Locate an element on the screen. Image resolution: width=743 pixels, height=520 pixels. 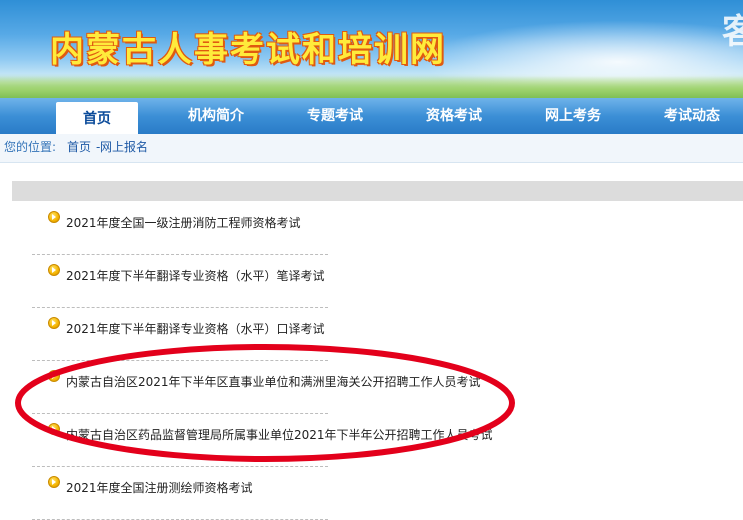
list-item: 内蒙古自治区药品监督管理局所属事业单位2021年下半年公开招聘工作人员考试 is located at coordinates (262, 440).